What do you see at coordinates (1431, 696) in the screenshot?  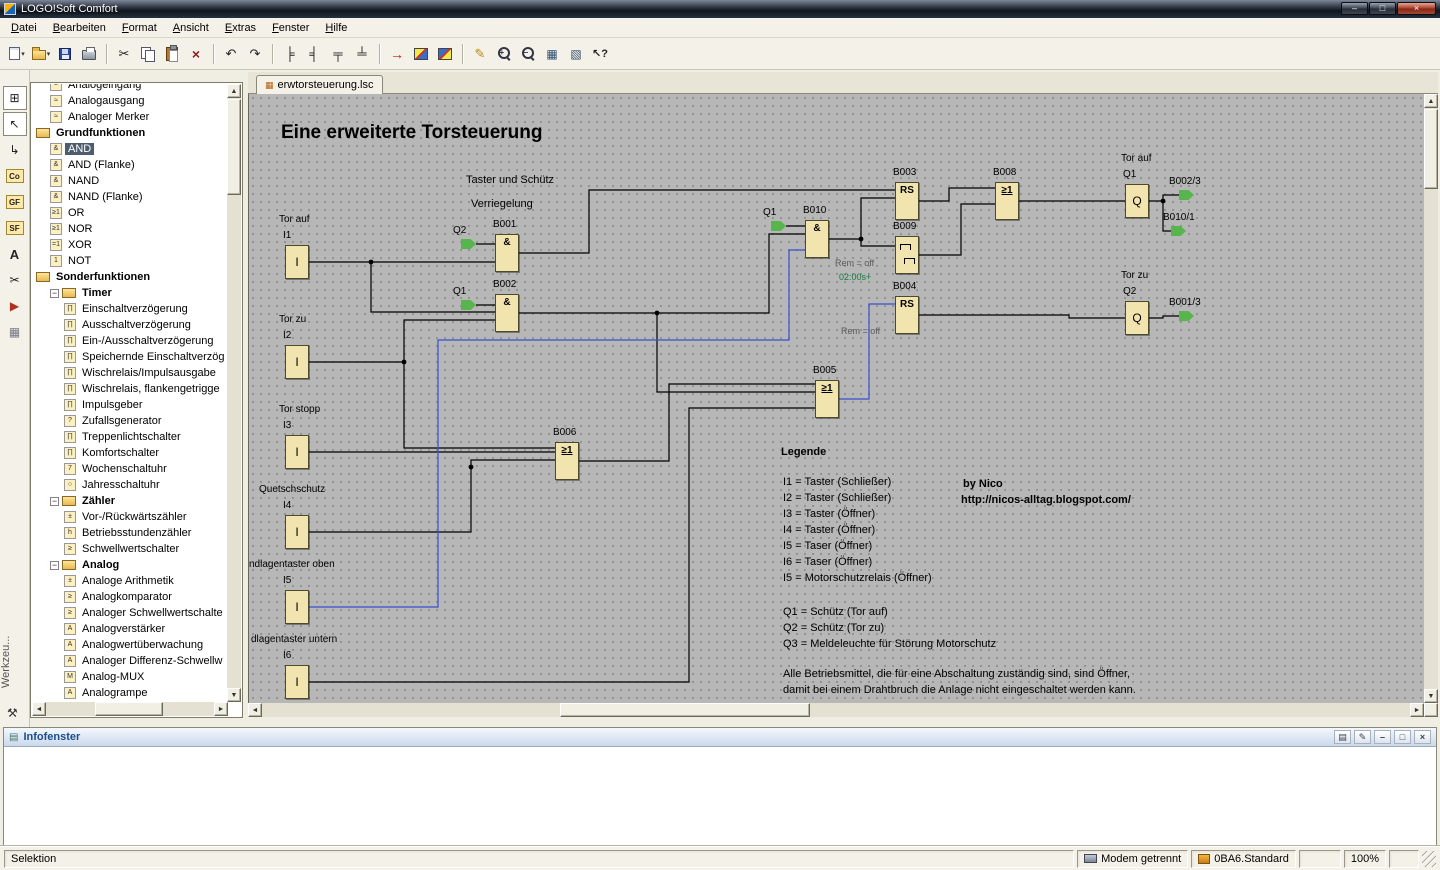 I see `canvas-scroll-down-icon: ▼` at bounding box center [1431, 696].